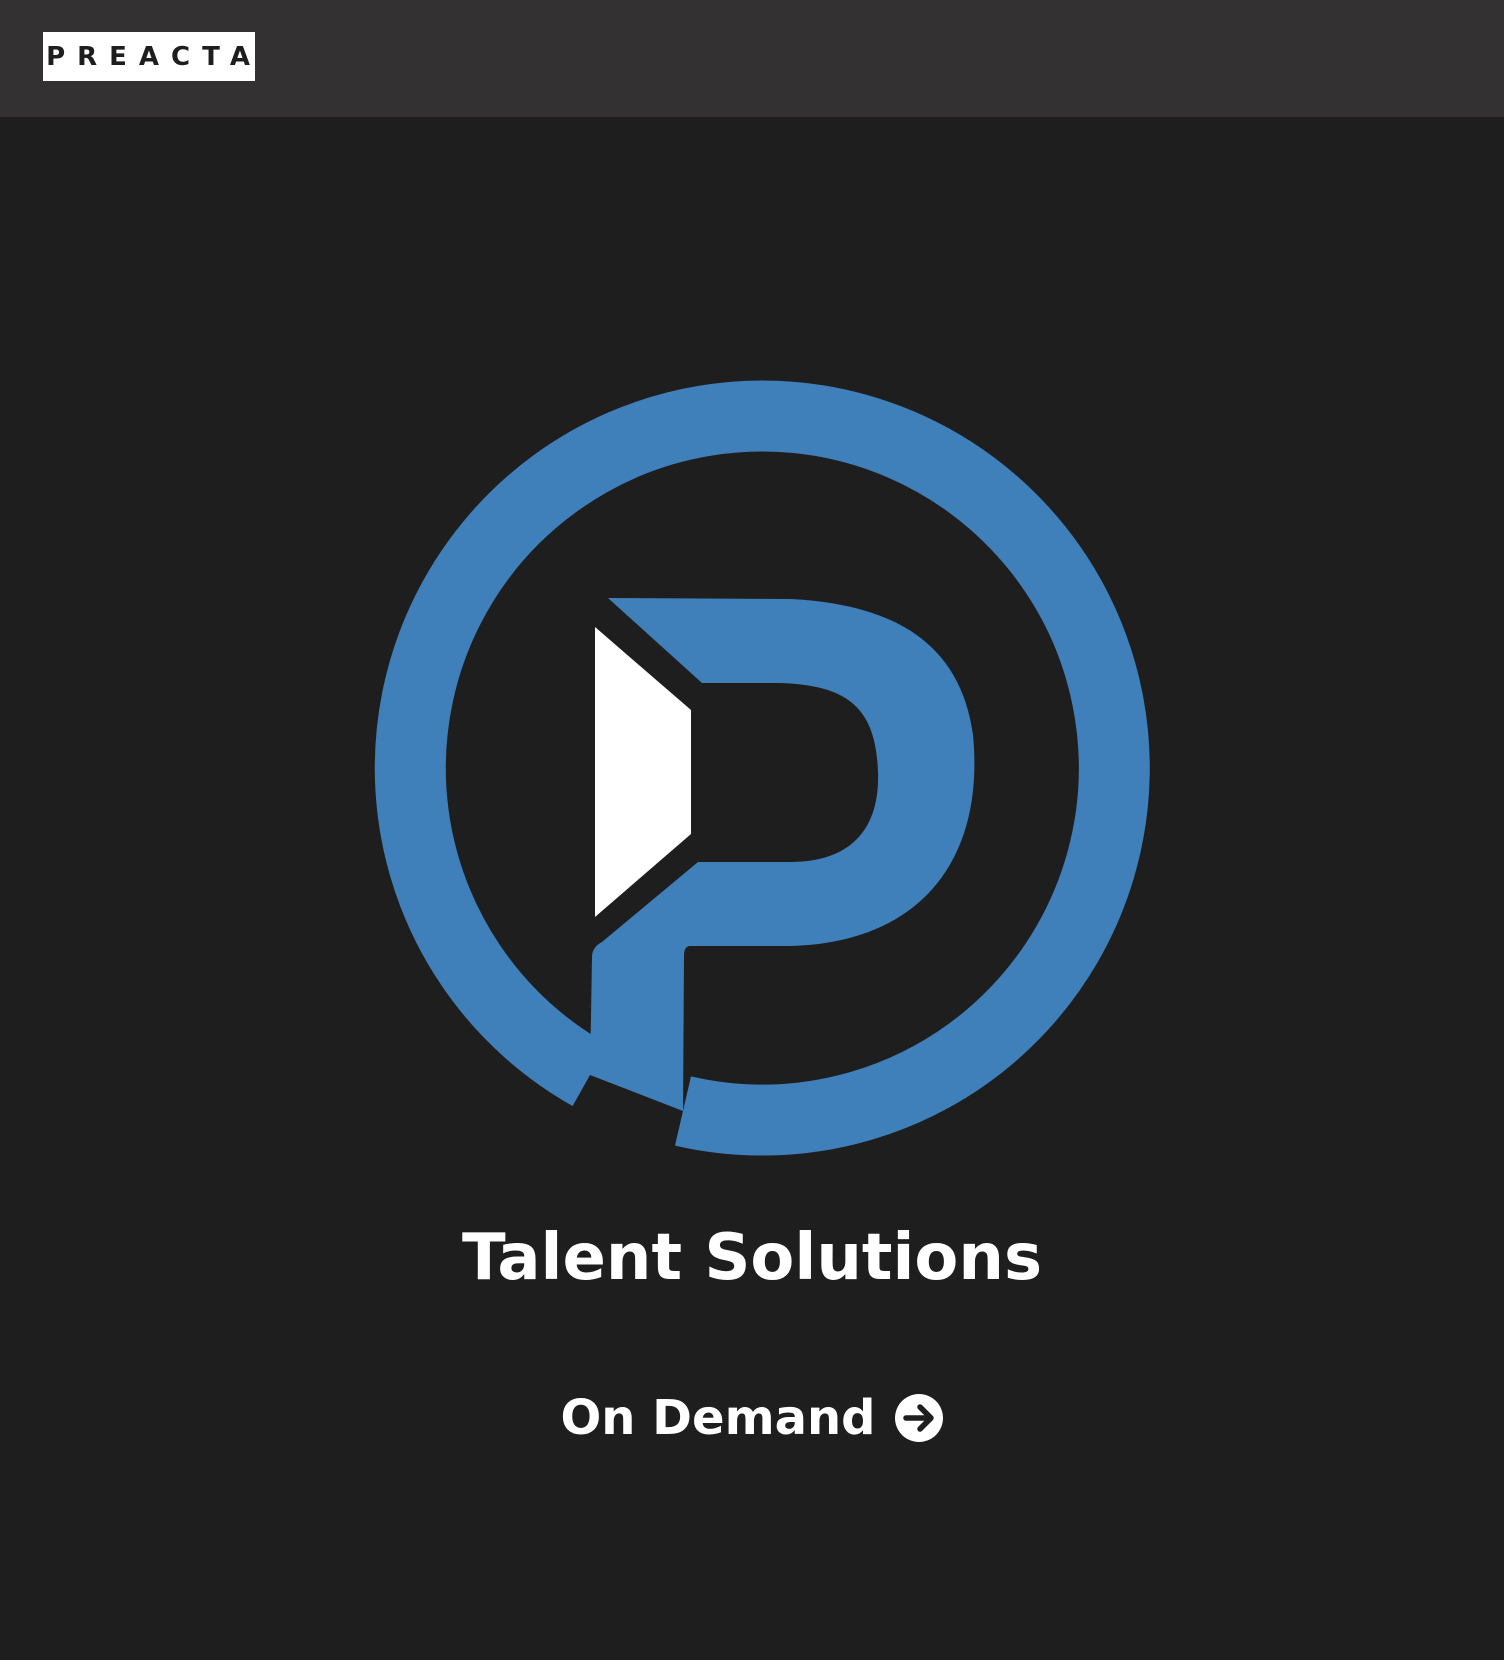 The height and width of the screenshot is (1660, 1504). I want to click on page-title: Talent Solutions, so click(752, 1258).